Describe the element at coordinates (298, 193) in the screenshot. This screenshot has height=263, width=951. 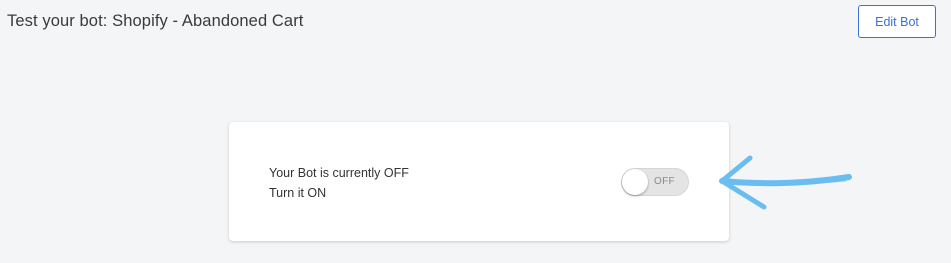
I see `bot-action-line: Turn it ON` at that location.